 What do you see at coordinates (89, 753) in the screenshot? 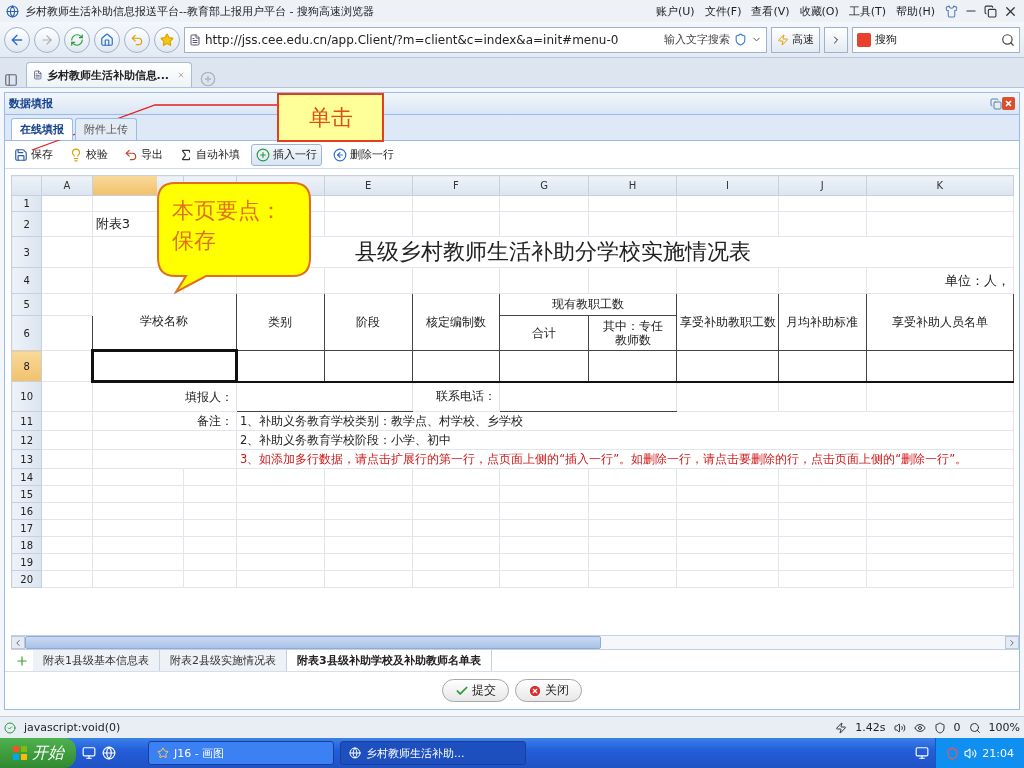
I see `desktop-icon` at bounding box center [89, 753].